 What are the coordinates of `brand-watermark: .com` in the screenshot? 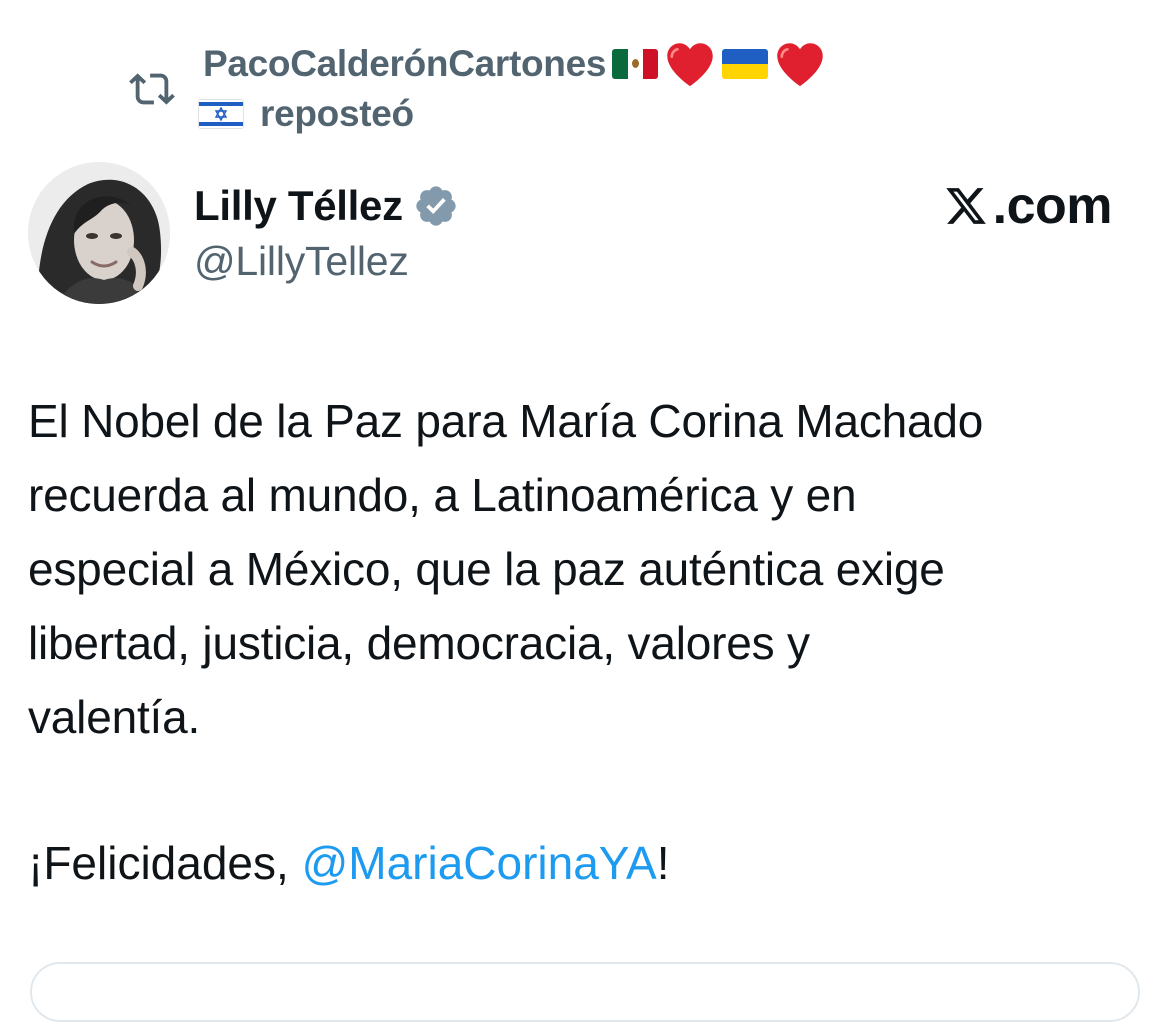 It's located at (1028, 206).